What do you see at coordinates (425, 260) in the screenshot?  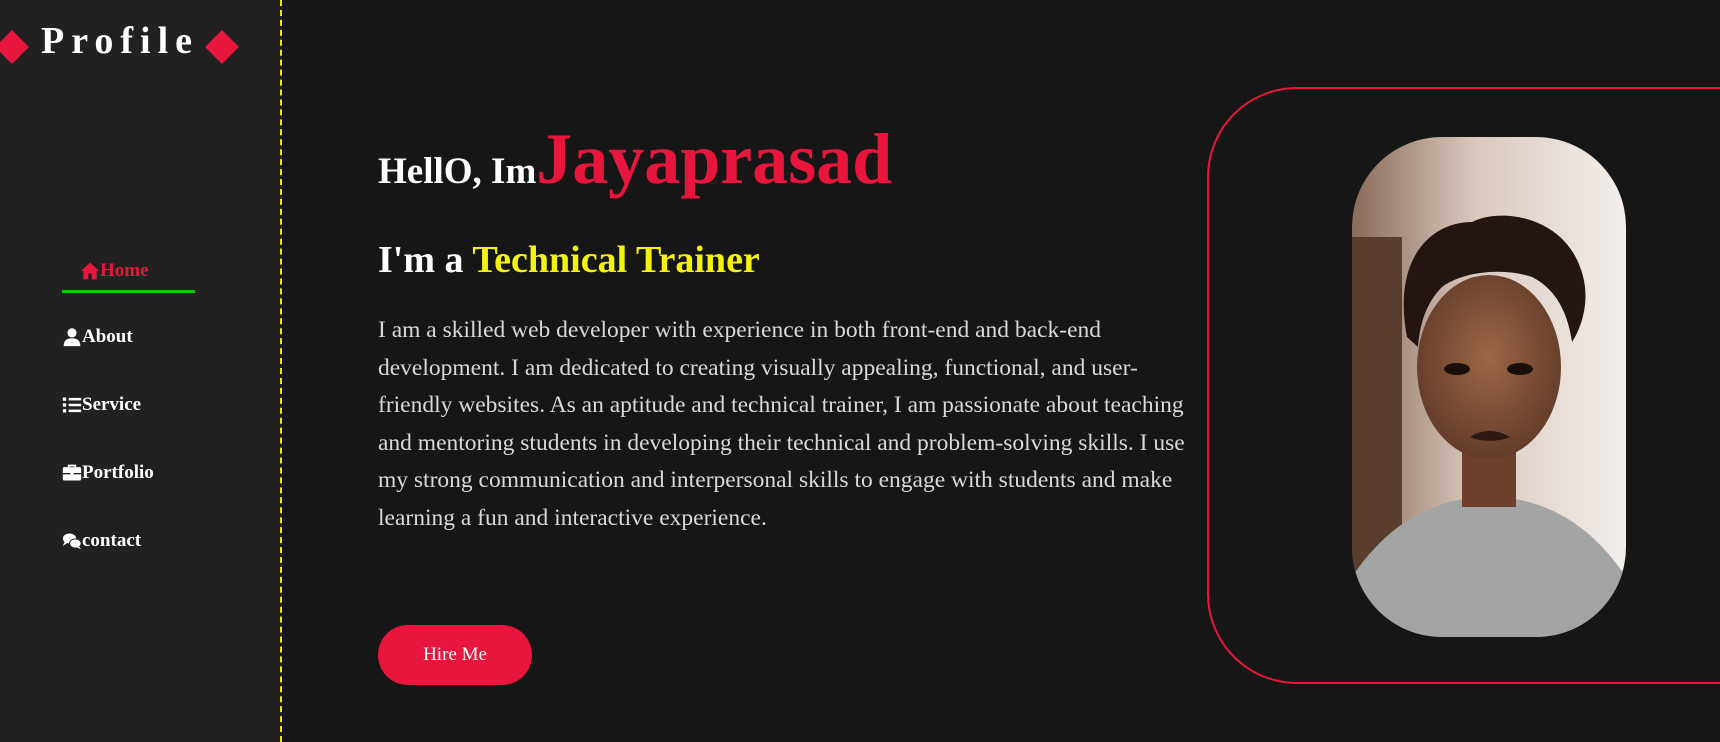 I see `role-prefix: I'm a` at bounding box center [425, 260].